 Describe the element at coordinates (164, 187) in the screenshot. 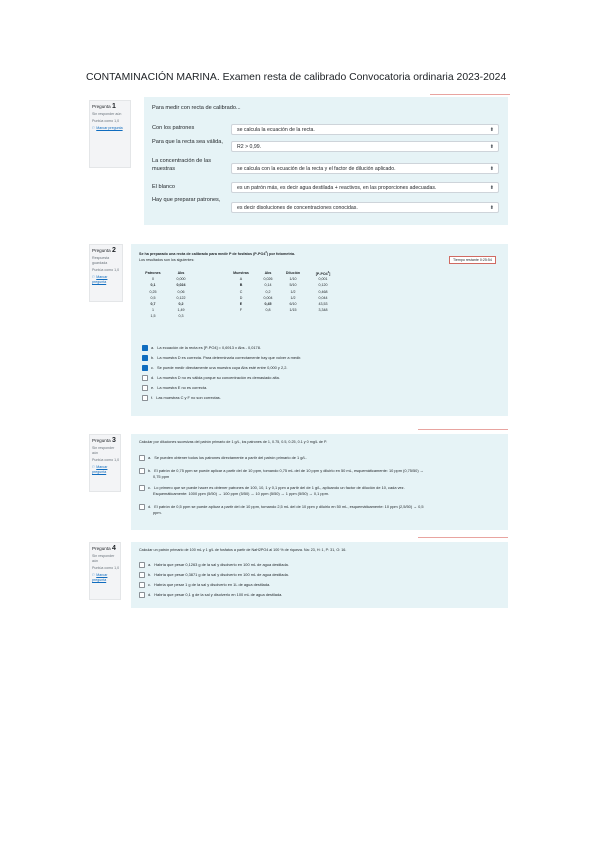

I see `match-label-4: El blanco` at that location.